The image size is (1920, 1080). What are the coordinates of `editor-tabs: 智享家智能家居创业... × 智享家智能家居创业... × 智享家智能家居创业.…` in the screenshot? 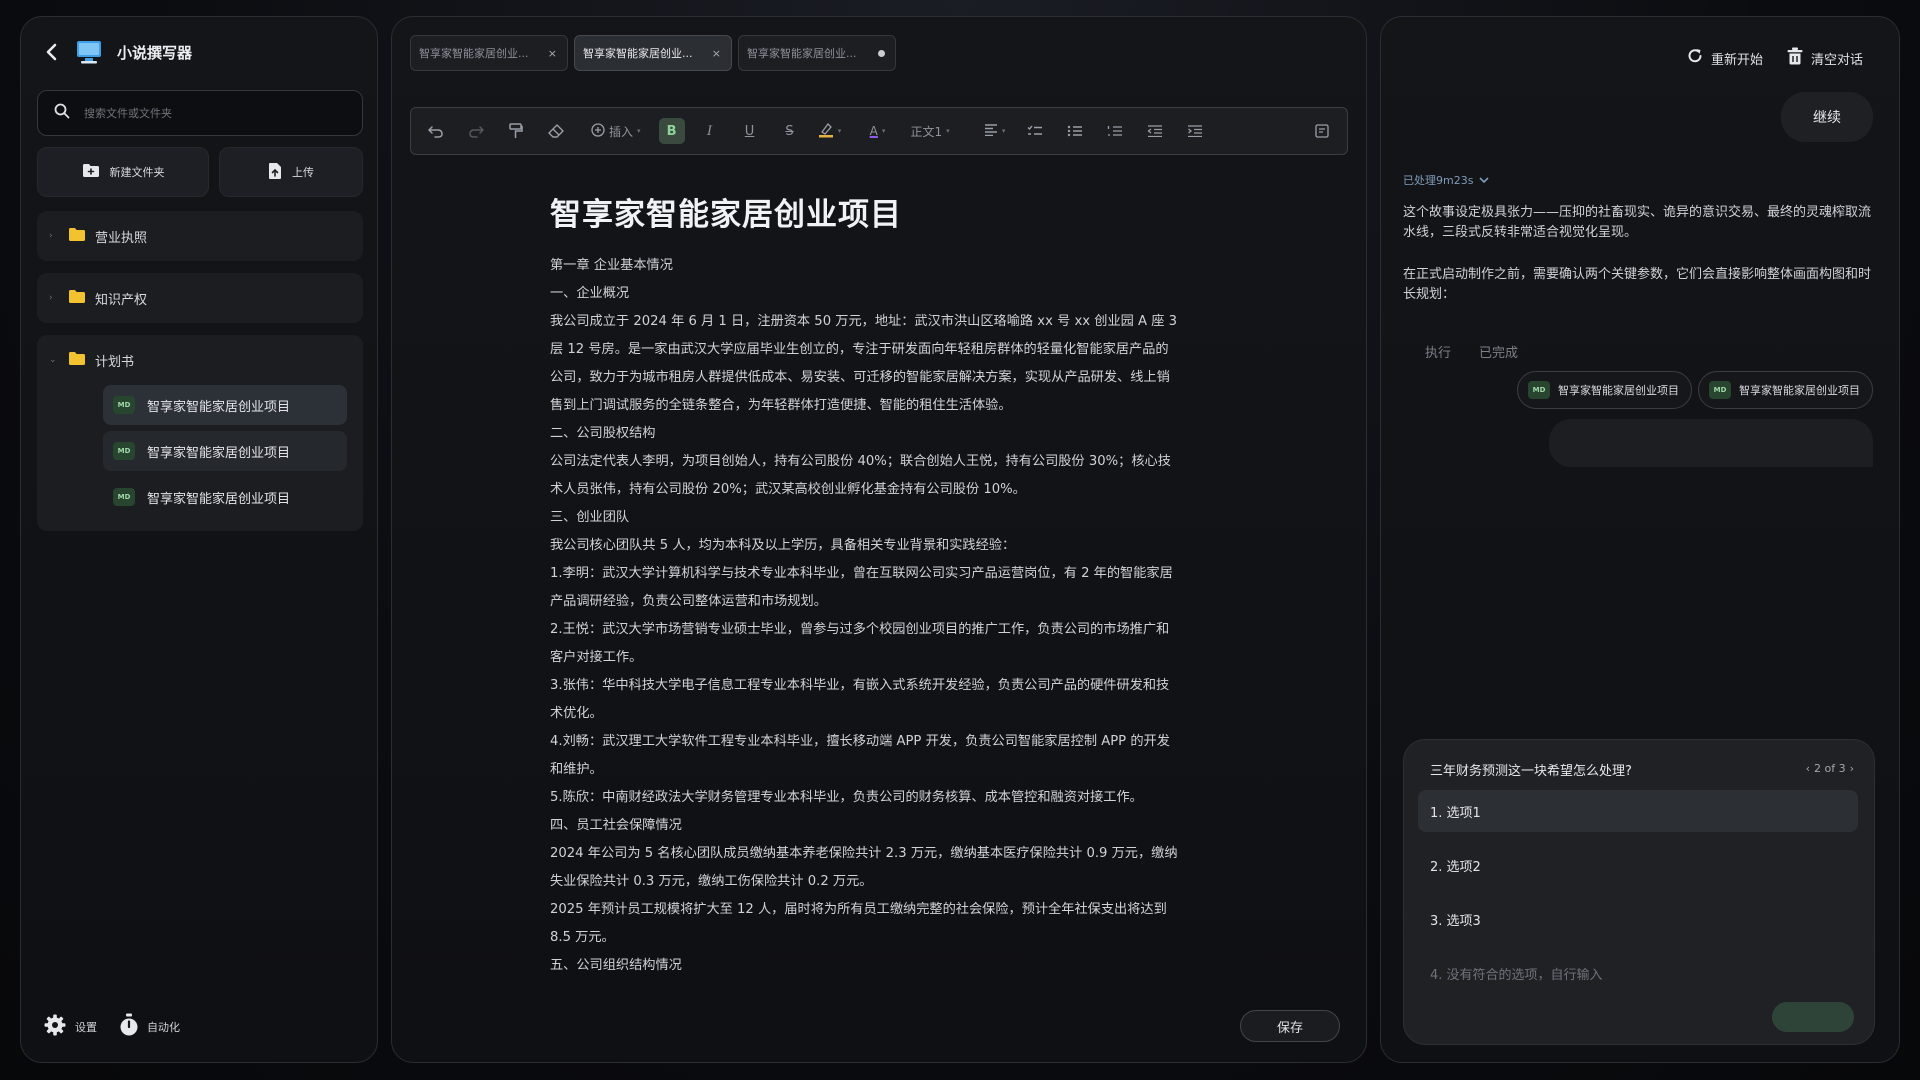 It's located at (653, 53).